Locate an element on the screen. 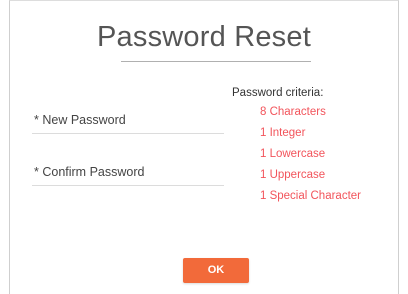  password-criteria-title: Password criteria: is located at coordinates (278, 93).